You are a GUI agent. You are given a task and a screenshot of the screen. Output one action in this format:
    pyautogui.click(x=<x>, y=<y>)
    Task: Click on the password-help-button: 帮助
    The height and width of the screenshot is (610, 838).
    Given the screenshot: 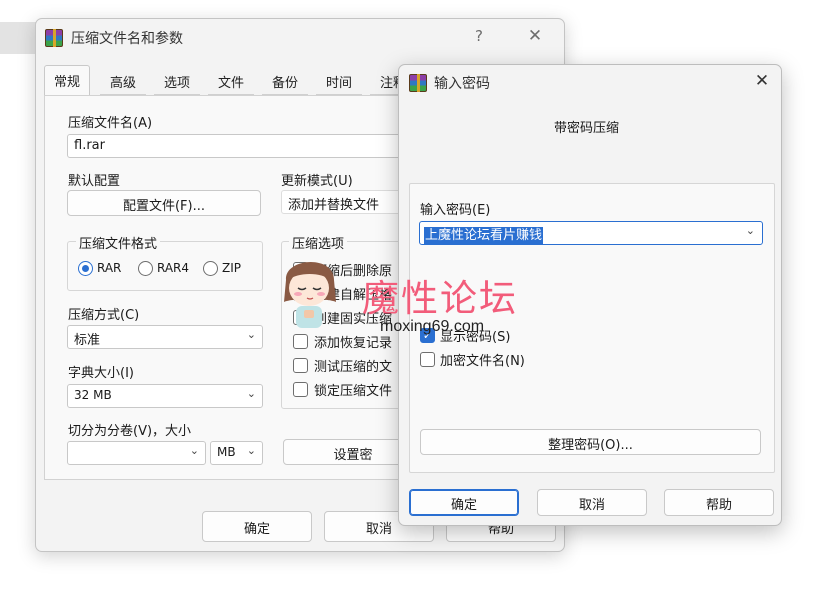 What is the action you would take?
    pyautogui.click(x=719, y=502)
    